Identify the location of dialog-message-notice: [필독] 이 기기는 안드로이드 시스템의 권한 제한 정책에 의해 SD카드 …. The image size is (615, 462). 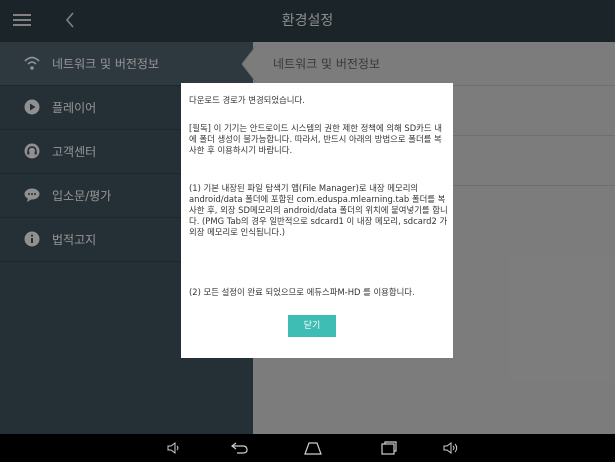
(315, 139).